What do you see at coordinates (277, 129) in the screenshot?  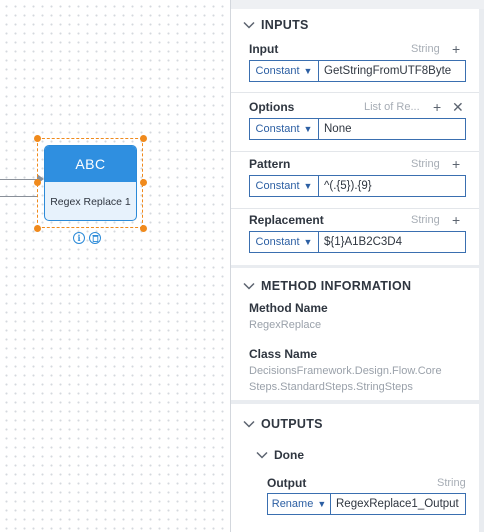 I see `options-mode-label: Constant` at bounding box center [277, 129].